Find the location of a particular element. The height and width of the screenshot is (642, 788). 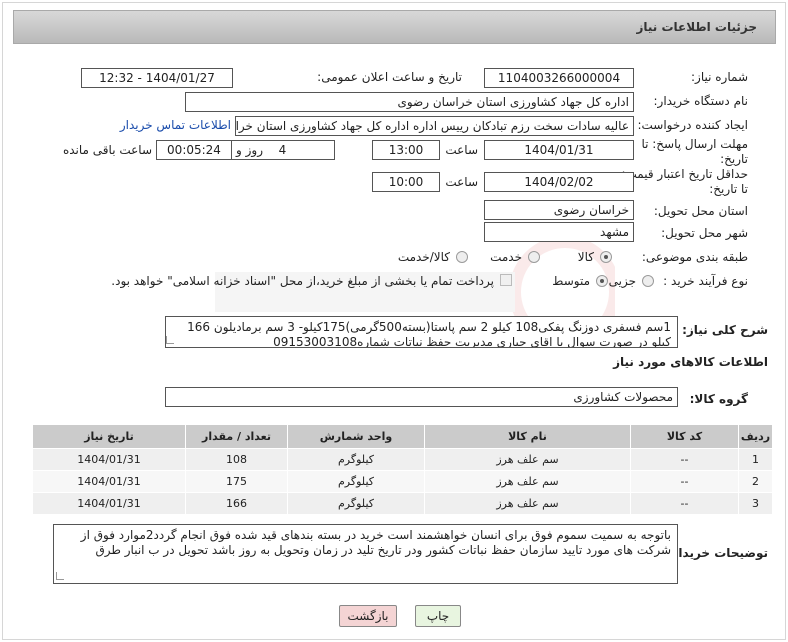

col-code: کد کالا is located at coordinates (684, 436).